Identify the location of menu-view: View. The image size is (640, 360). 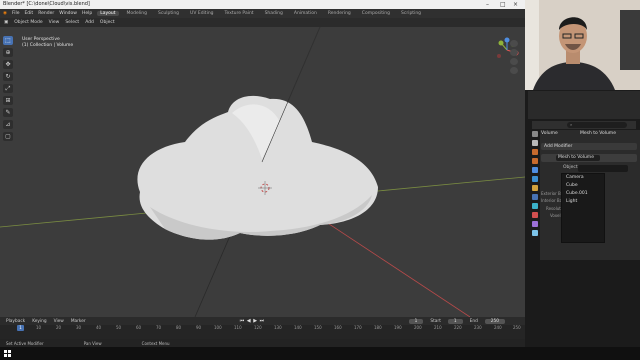
(54, 22).